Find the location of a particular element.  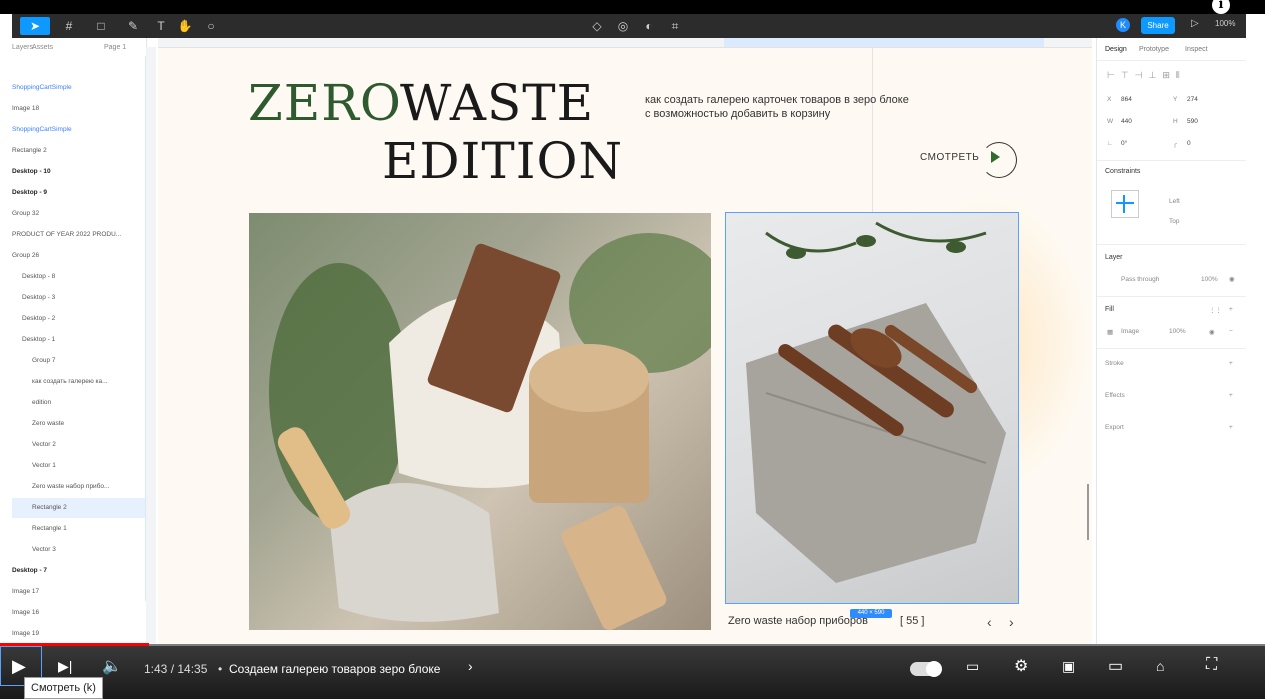

title-waste: WASTE is located at coordinates (497, 103).